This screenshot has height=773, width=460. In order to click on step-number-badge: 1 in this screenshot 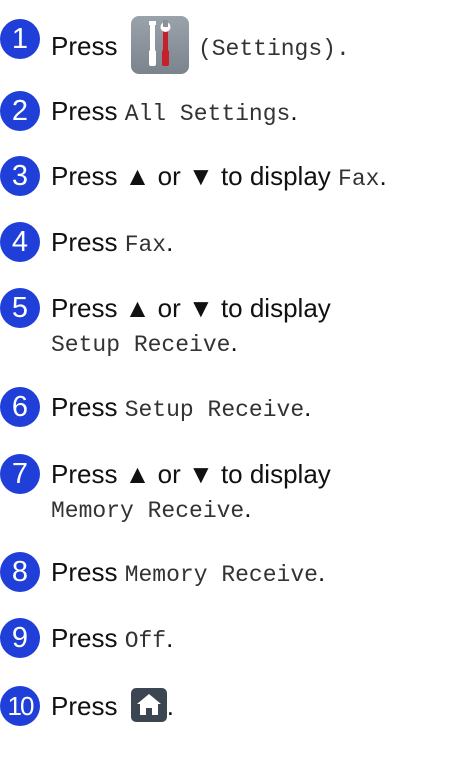, I will do `click(20, 39)`.